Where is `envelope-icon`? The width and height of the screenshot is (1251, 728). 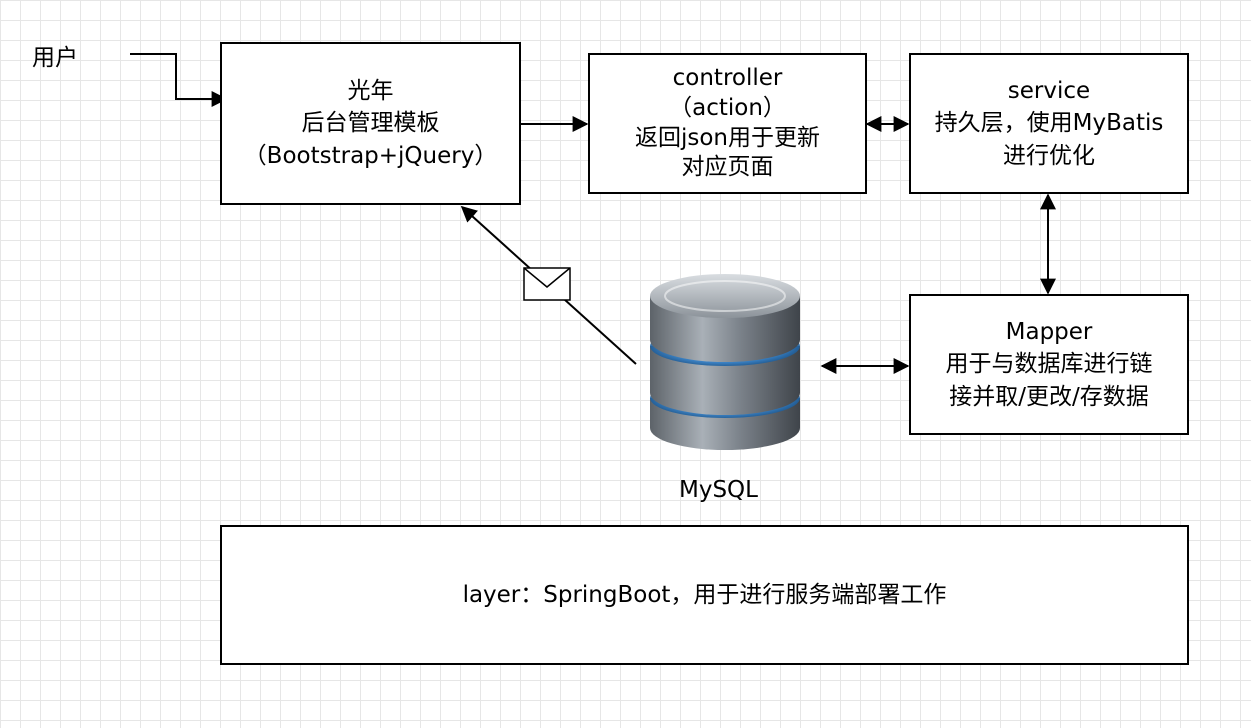
envelope-icon is located at coordinates (547, 284).